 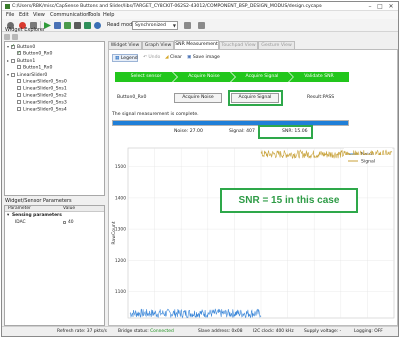 What do you see at coordinates (38, 201) in the screenshot?
I see `params-title: Widget/Sensor Parameters` at bounding box center [38, 201].